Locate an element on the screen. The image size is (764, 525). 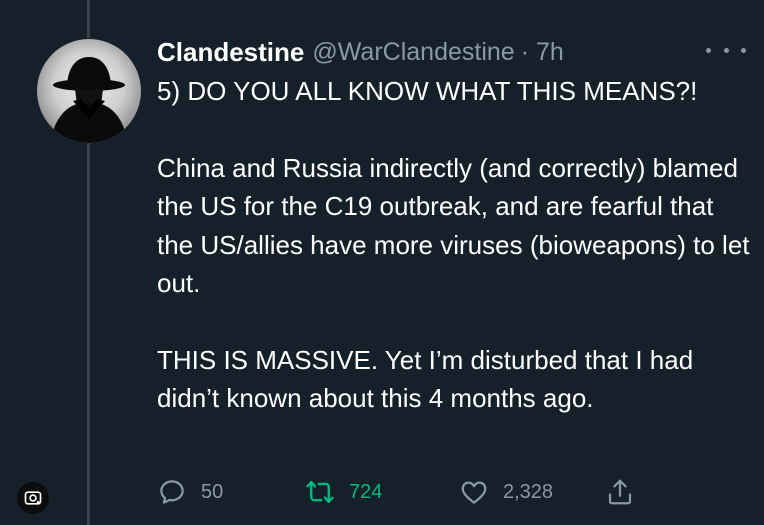
avatar-silhouette is located at coordinates (89, 100).